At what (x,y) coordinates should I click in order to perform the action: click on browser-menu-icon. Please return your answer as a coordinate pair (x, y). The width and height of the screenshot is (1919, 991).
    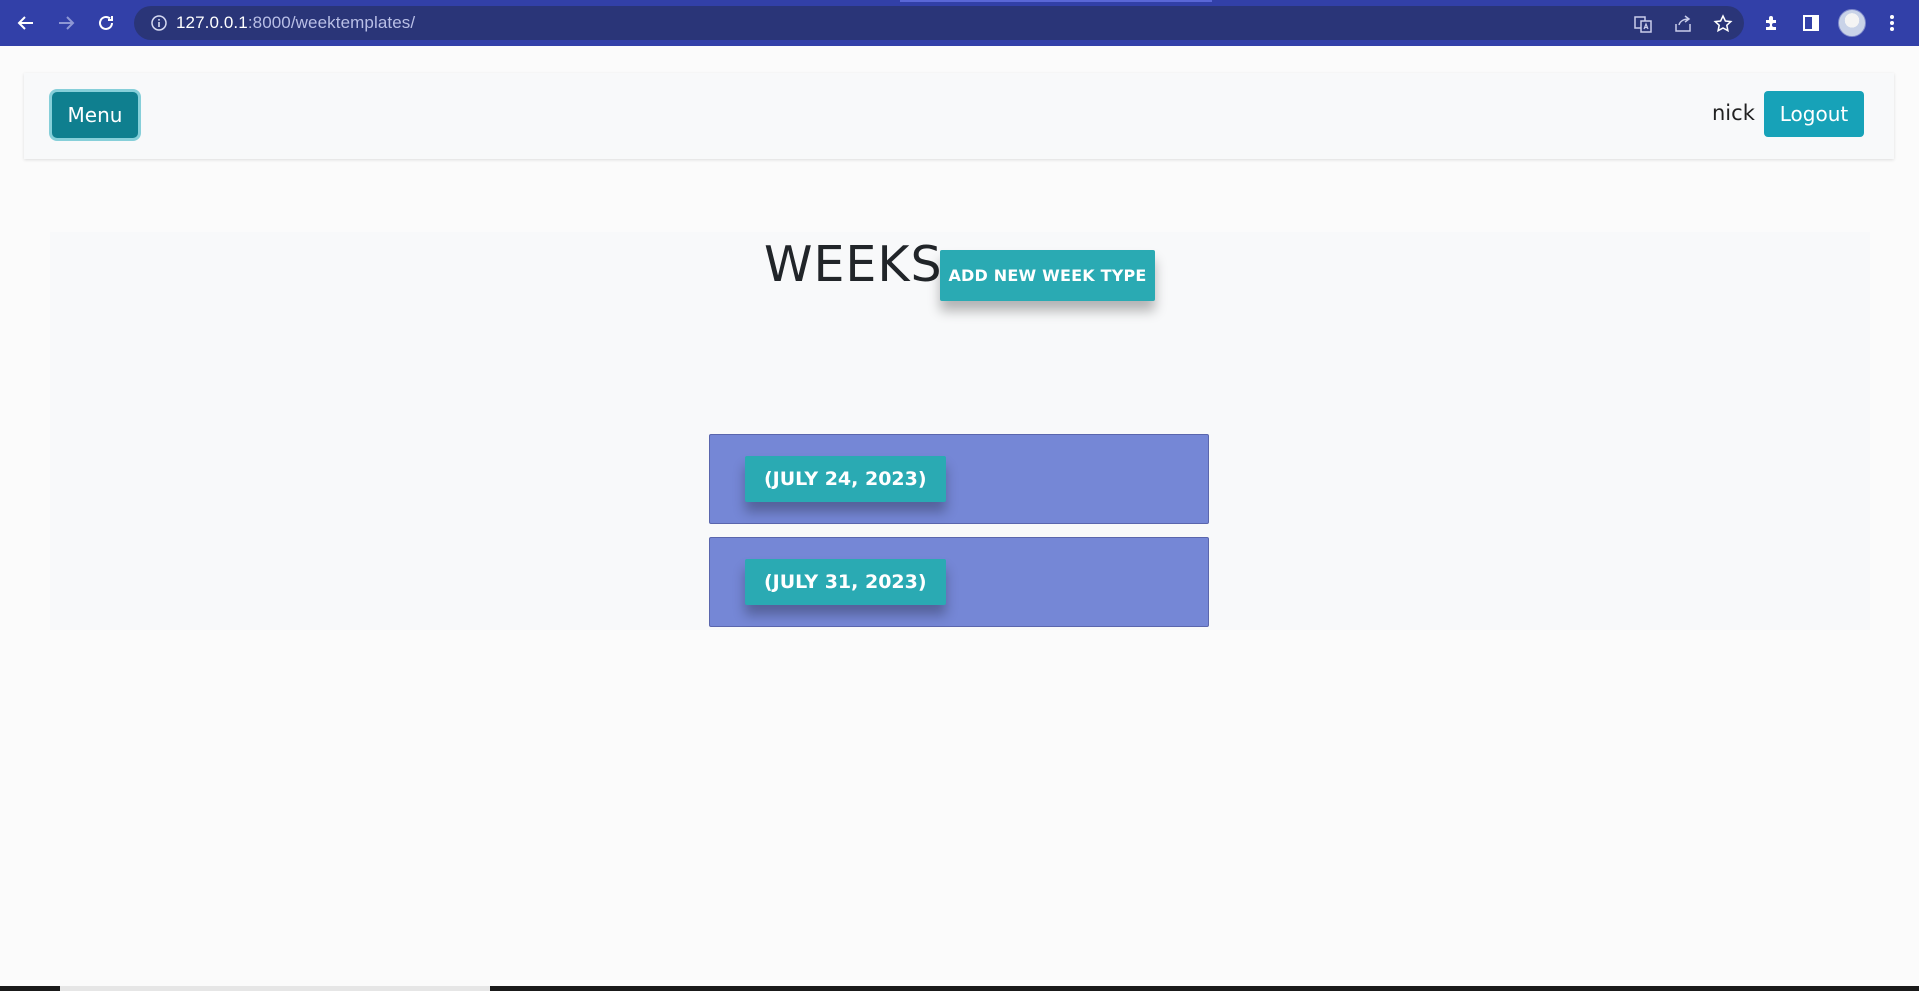
    Looking at the image, I should click on (1892, 23).